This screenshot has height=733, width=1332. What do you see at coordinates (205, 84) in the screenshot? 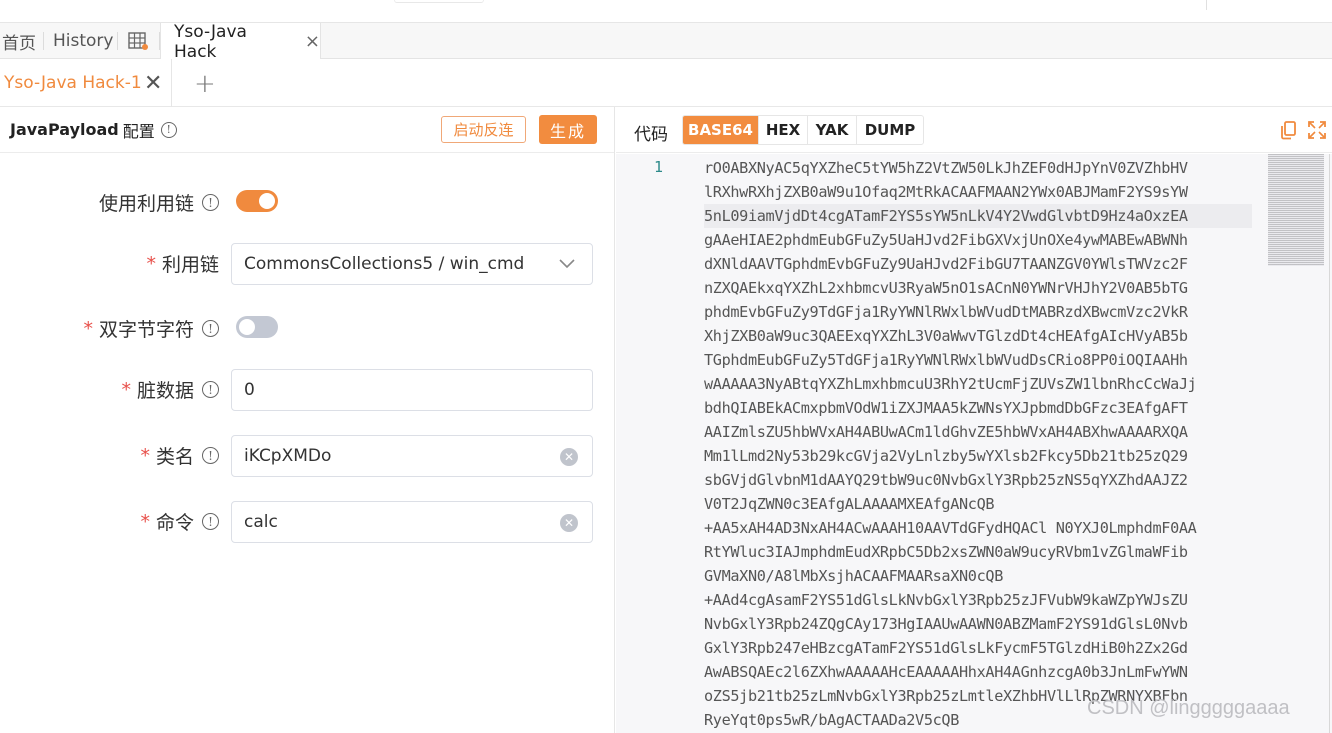
I see `add-tab-icon: +` at bounding box center [205, 84].